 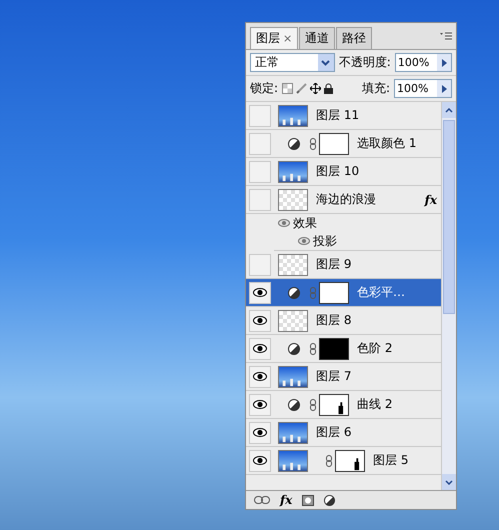 What do you see at coordinates (375, 404) in the screenshot?
I see `layer-name: 曲线 2` at bounding box center [375, 404].